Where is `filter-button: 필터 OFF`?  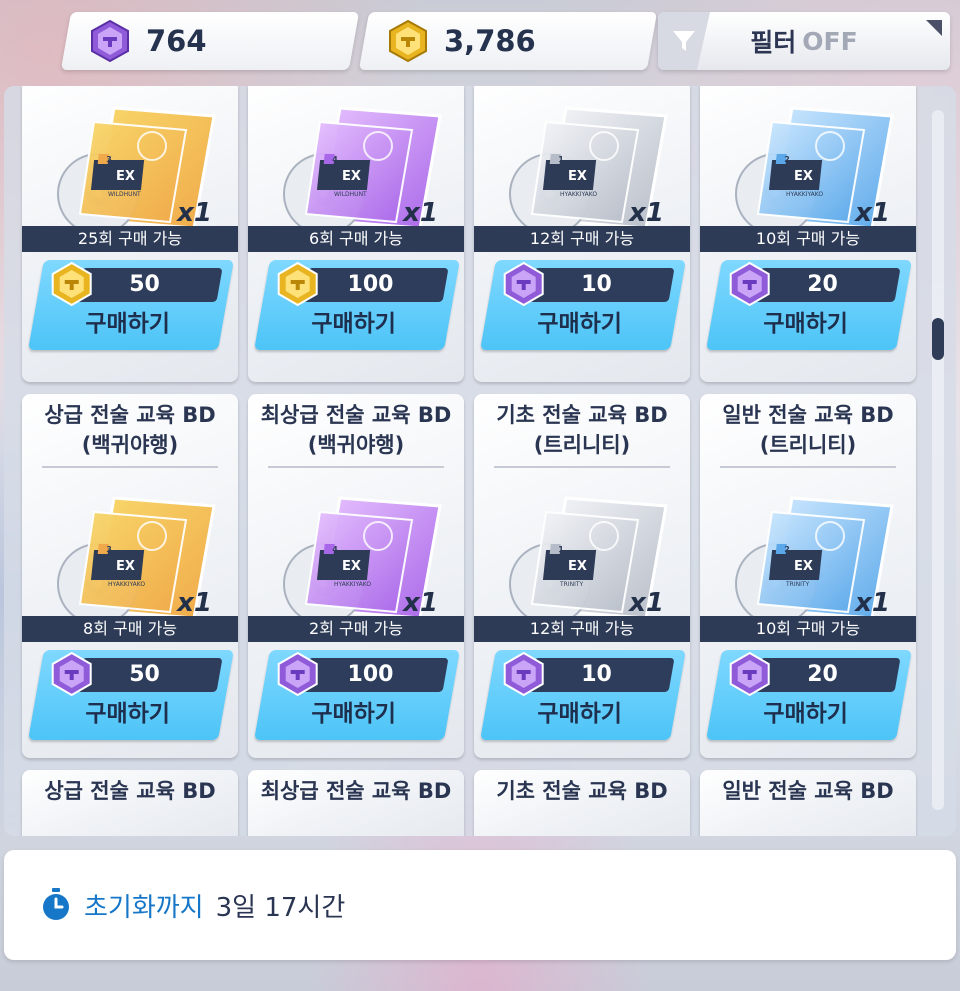 filter-button: 필터 OFF is located at coordinates (804, 41).